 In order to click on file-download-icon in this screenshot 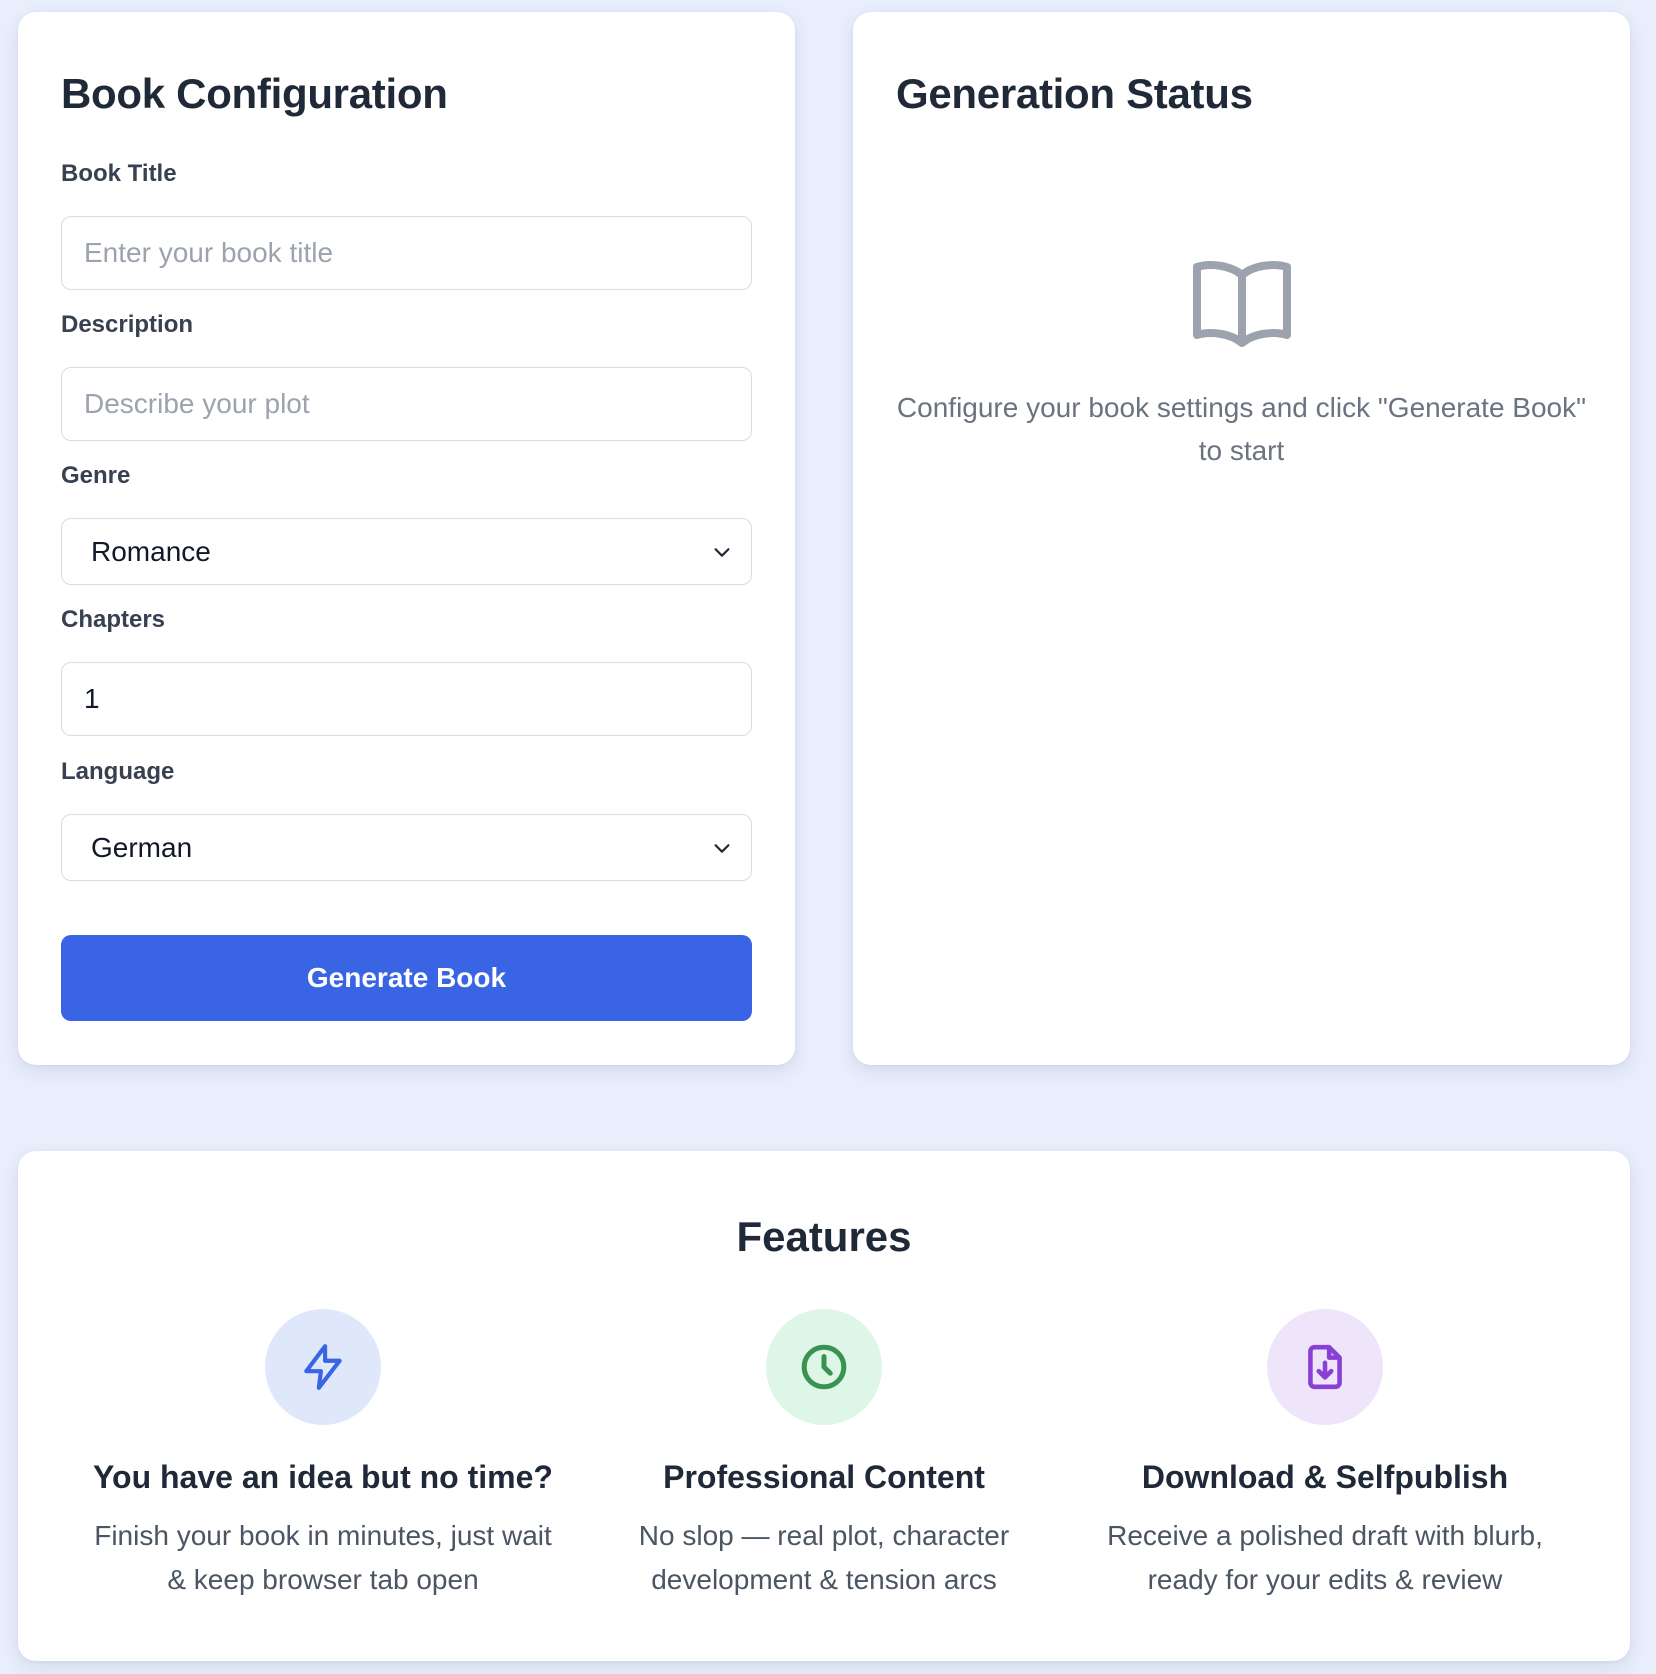, I will do `click(1325, 1367)`.